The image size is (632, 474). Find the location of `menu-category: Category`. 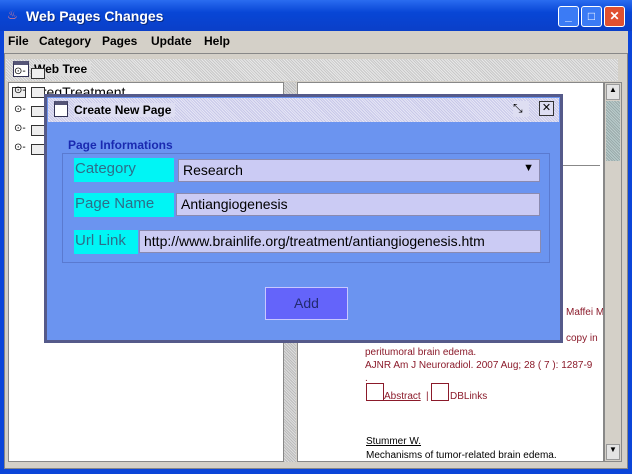

menu-category: Category is located at coordinates (65, 41).